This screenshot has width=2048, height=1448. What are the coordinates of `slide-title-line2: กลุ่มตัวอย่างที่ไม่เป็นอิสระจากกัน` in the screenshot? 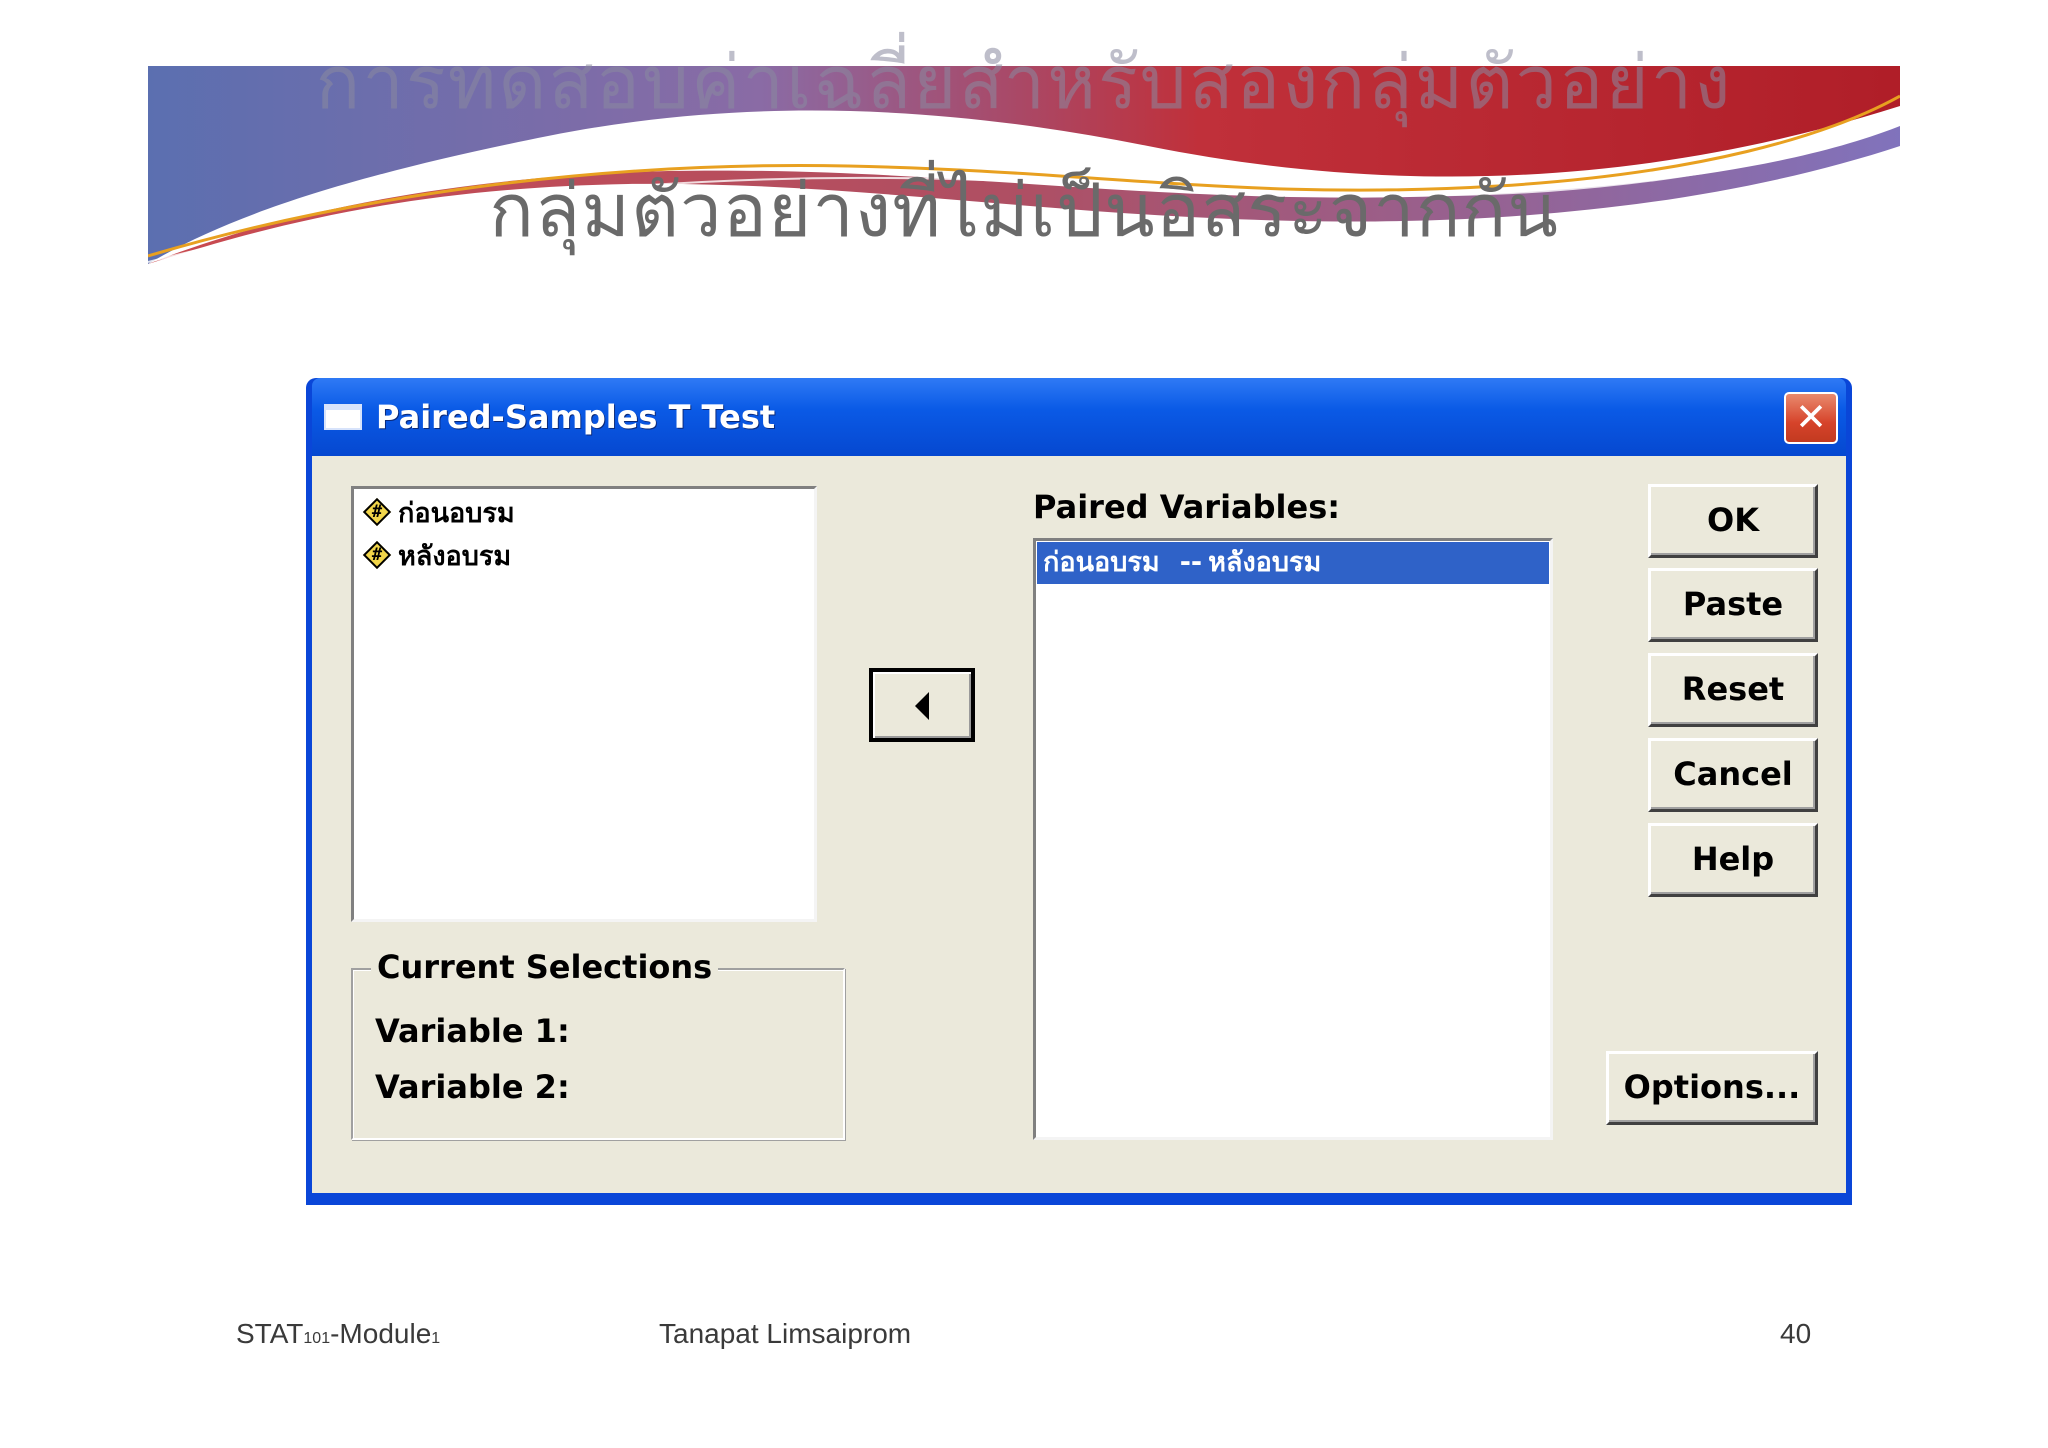 It's located at (1024, 211).